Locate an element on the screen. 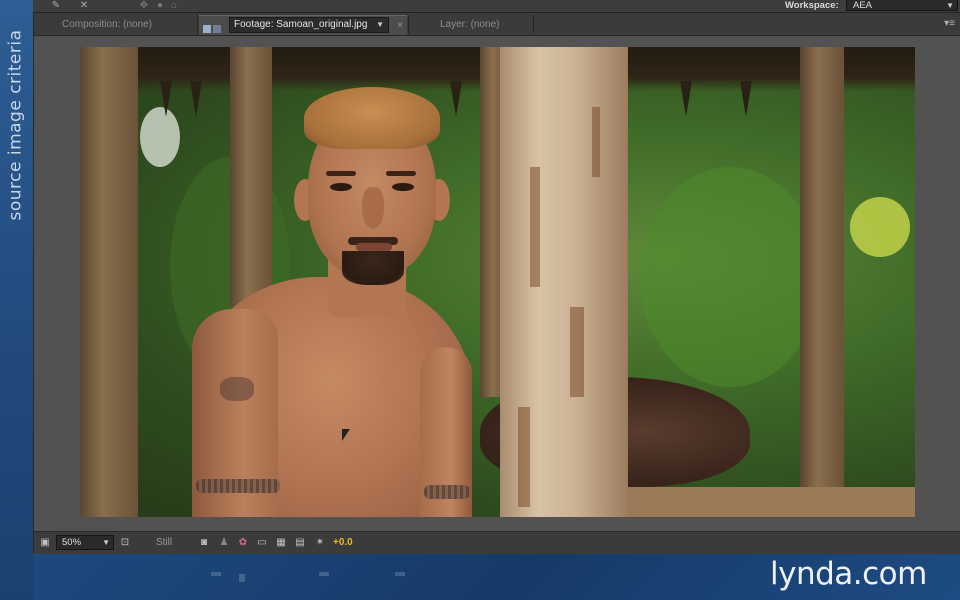 The width and height of the screenshot is (960, 600). footage-select: Footage: Samoan_original.jpg ▼ is located at coordinates (309, 25).